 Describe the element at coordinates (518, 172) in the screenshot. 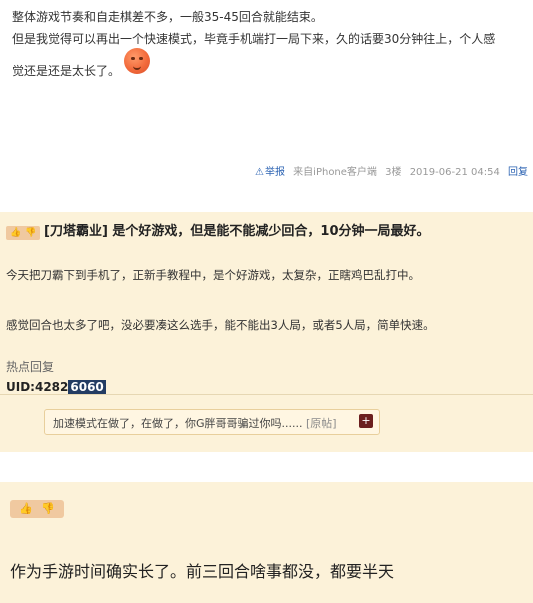

I see `reply-link: 回复` at that location.